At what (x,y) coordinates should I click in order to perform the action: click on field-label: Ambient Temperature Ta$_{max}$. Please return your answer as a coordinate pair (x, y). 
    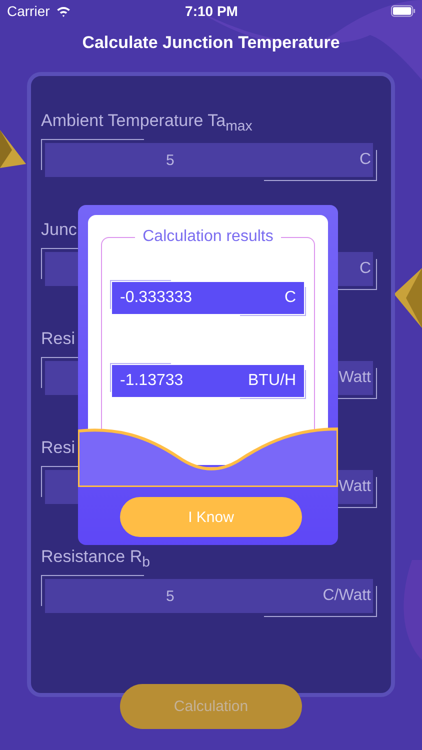
    Looking at the image, I should click on (146, 122).